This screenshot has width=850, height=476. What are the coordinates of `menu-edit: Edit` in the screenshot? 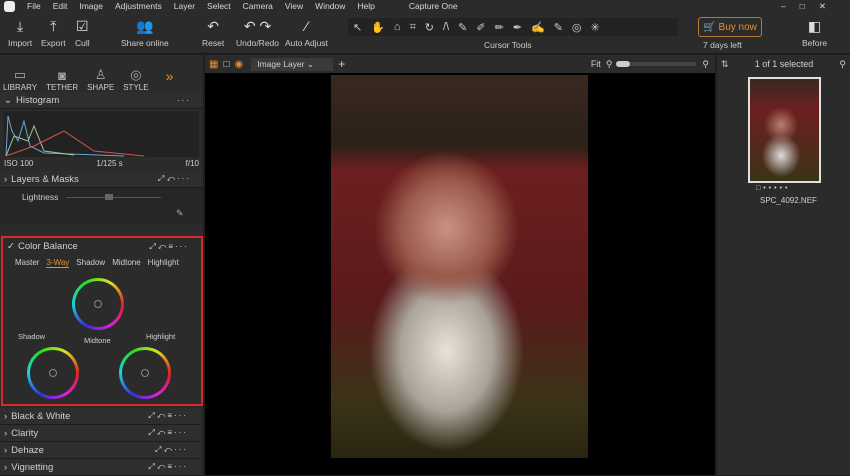 It's located at (60, 6).